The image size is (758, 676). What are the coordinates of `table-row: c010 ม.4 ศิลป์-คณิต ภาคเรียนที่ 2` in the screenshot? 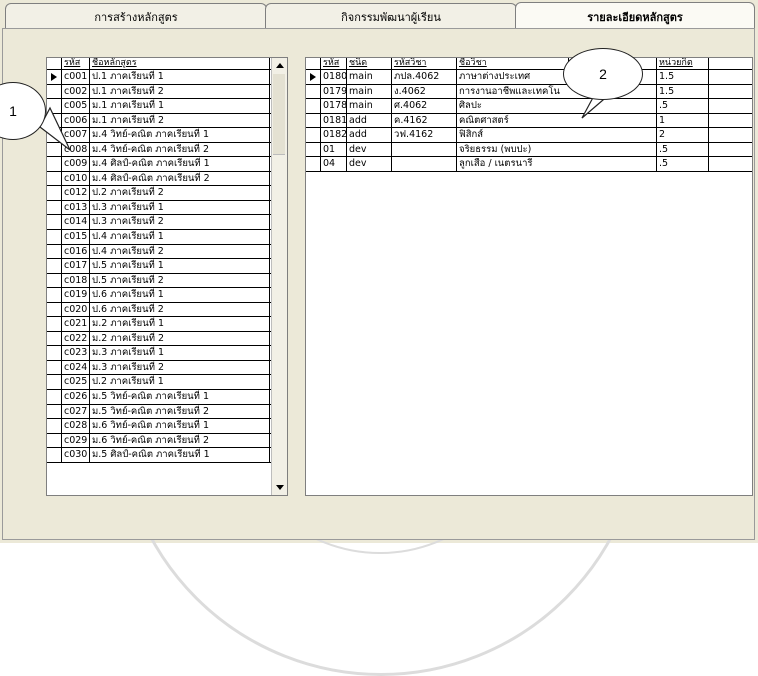 It's located at (167, 179).